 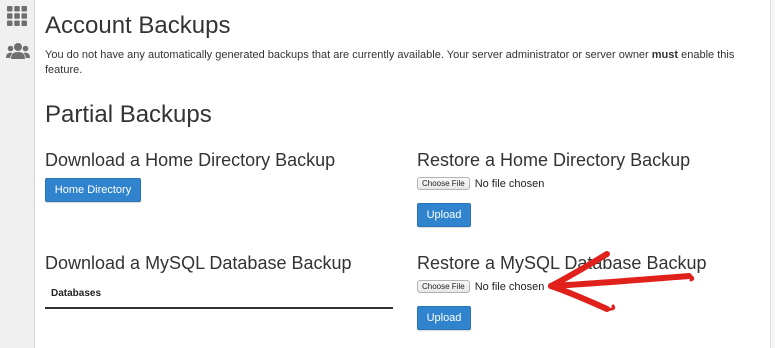 I want to click on restore-home-title: Restore a Home Directory Backup, so click(x=554, y=160).